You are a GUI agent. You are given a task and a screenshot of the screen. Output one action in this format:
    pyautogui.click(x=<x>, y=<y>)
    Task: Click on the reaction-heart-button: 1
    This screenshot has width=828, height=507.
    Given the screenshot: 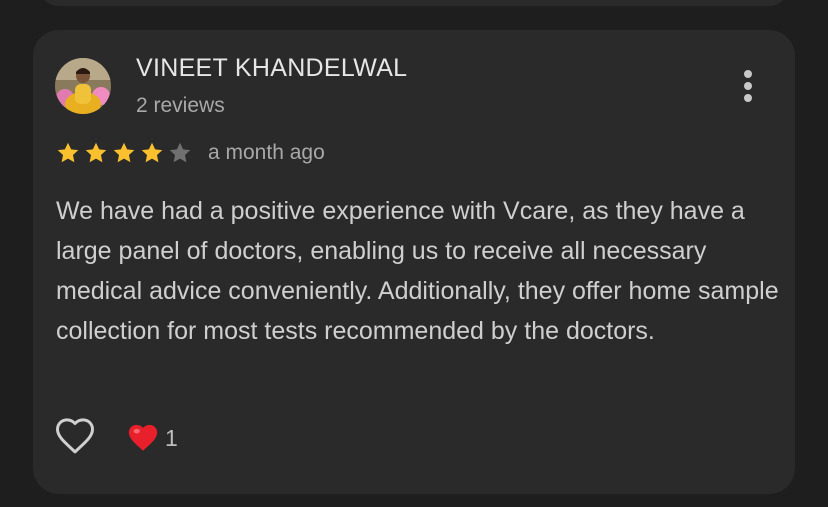 What is the action you would take?
    pyautogui.click(x=151, y=438)
    